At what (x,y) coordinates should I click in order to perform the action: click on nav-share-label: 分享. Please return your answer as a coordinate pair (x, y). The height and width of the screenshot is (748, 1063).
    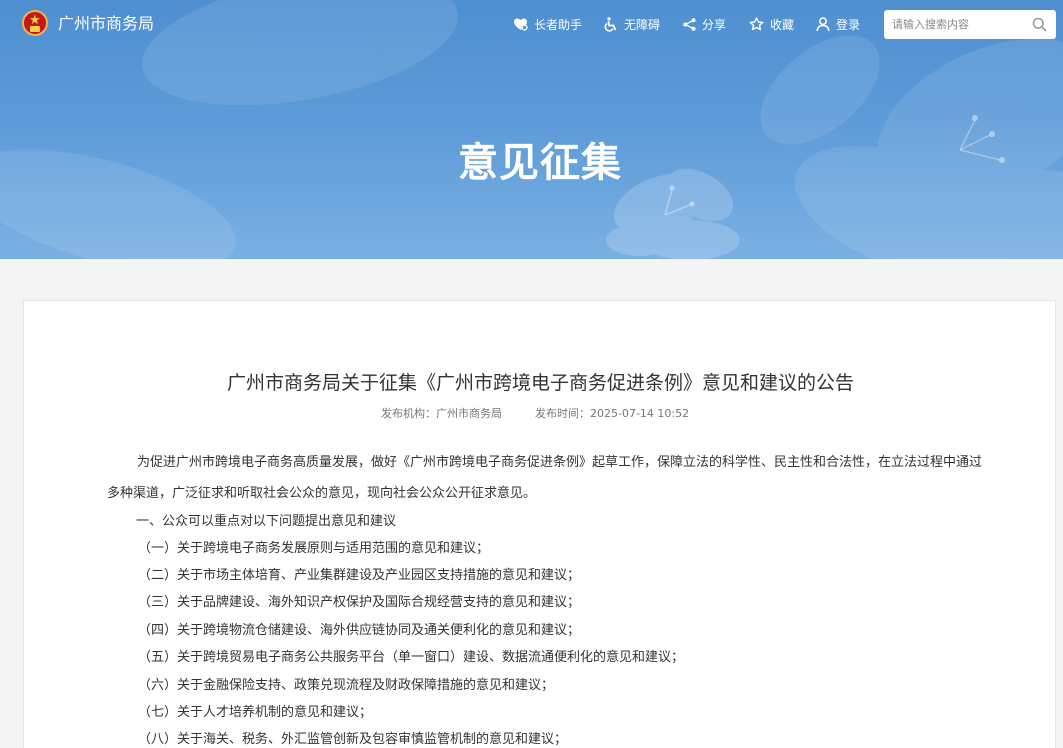
    Looking at the image, I should click on (714, 24).